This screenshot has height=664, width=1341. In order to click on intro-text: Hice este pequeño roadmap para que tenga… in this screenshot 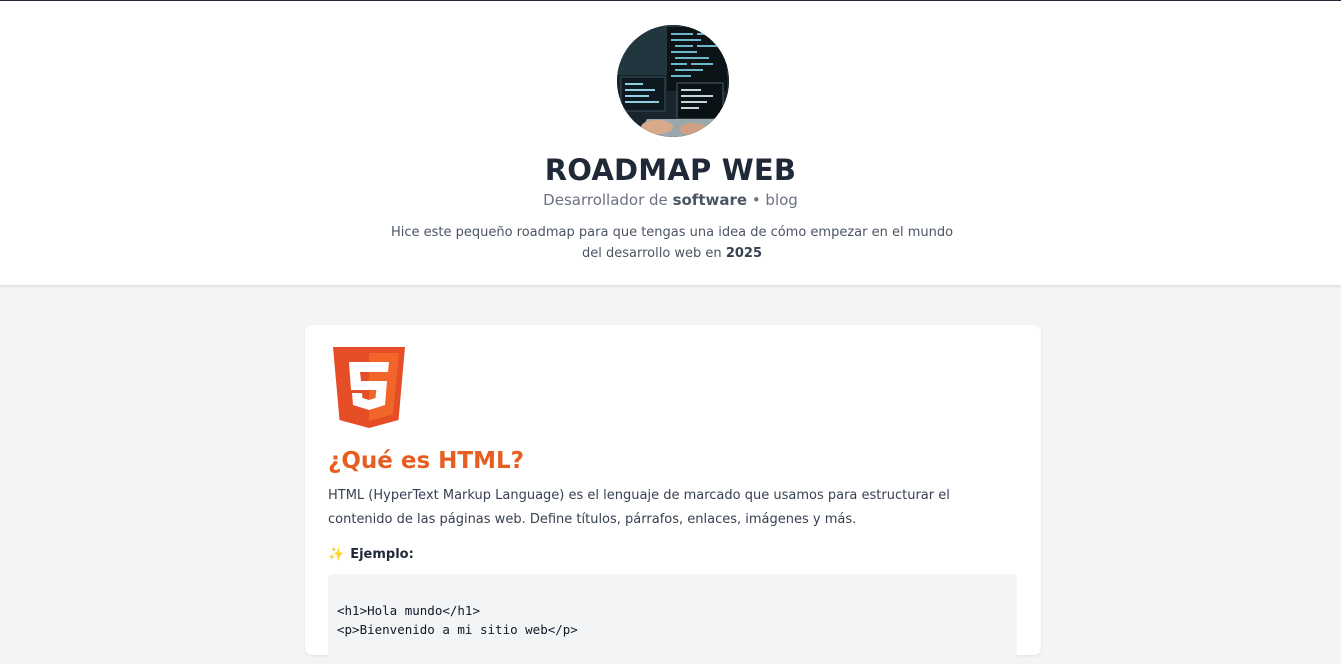, I will do `click(672, 243)`.